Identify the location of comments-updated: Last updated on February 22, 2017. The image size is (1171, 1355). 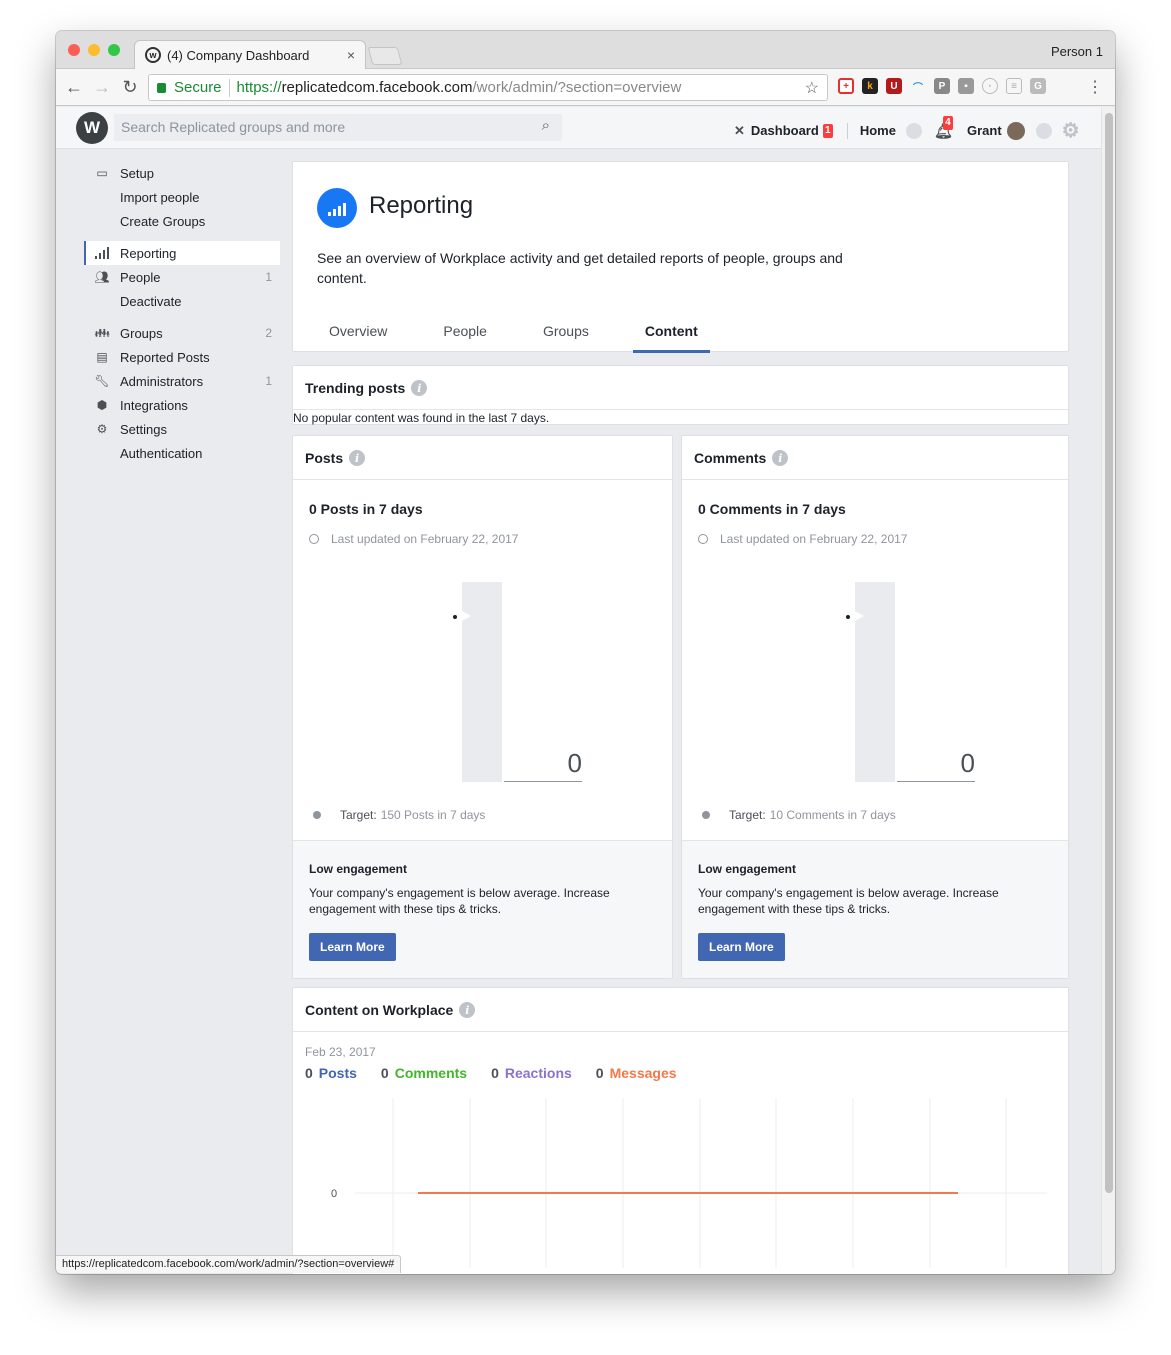
(802, 539).